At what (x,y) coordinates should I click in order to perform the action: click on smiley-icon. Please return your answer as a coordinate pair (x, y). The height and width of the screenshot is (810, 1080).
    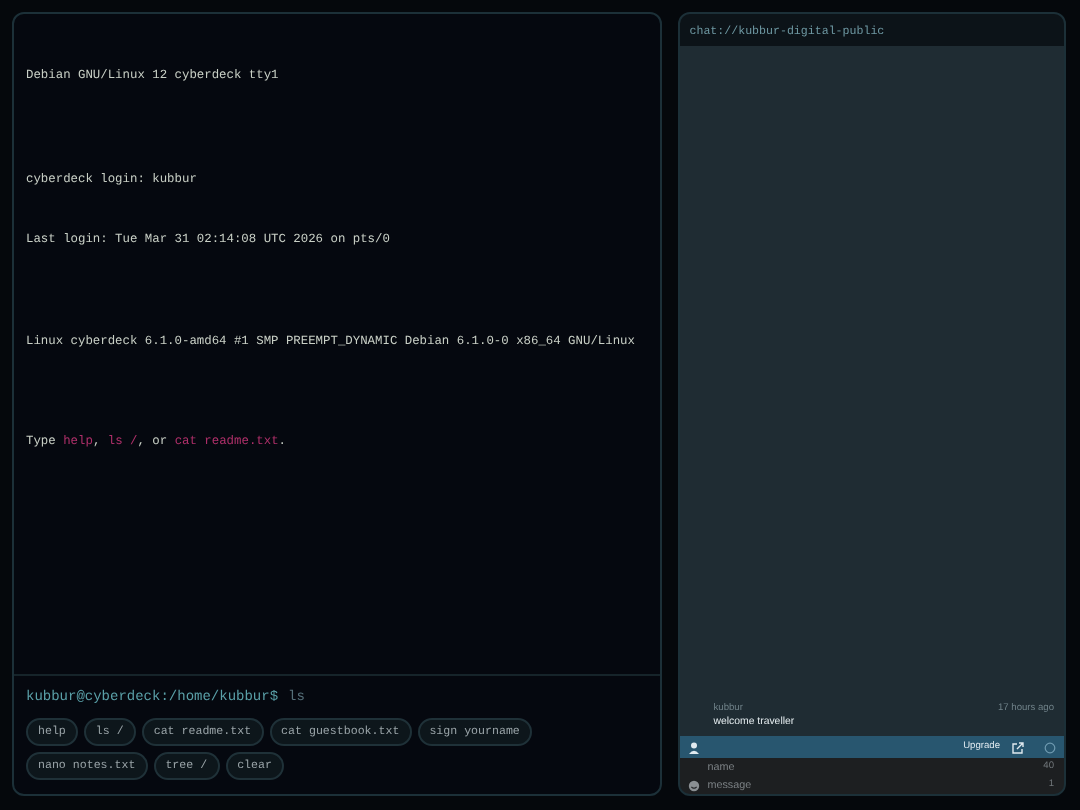
    Looking at the image, I should click on (693, 785).